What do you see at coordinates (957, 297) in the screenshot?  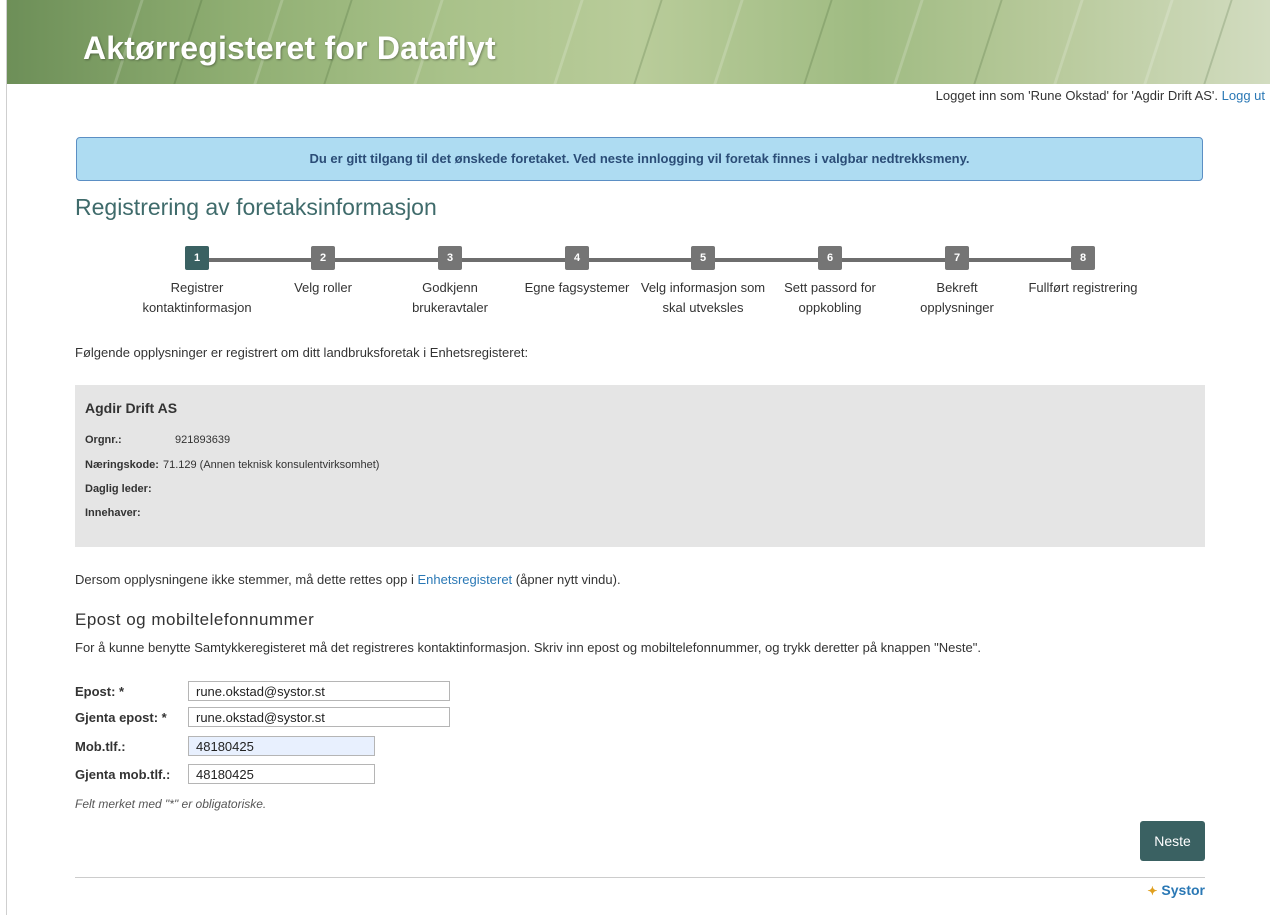 I see `step-label: Bekreft opplysninger` at bounding box center [957, 297].